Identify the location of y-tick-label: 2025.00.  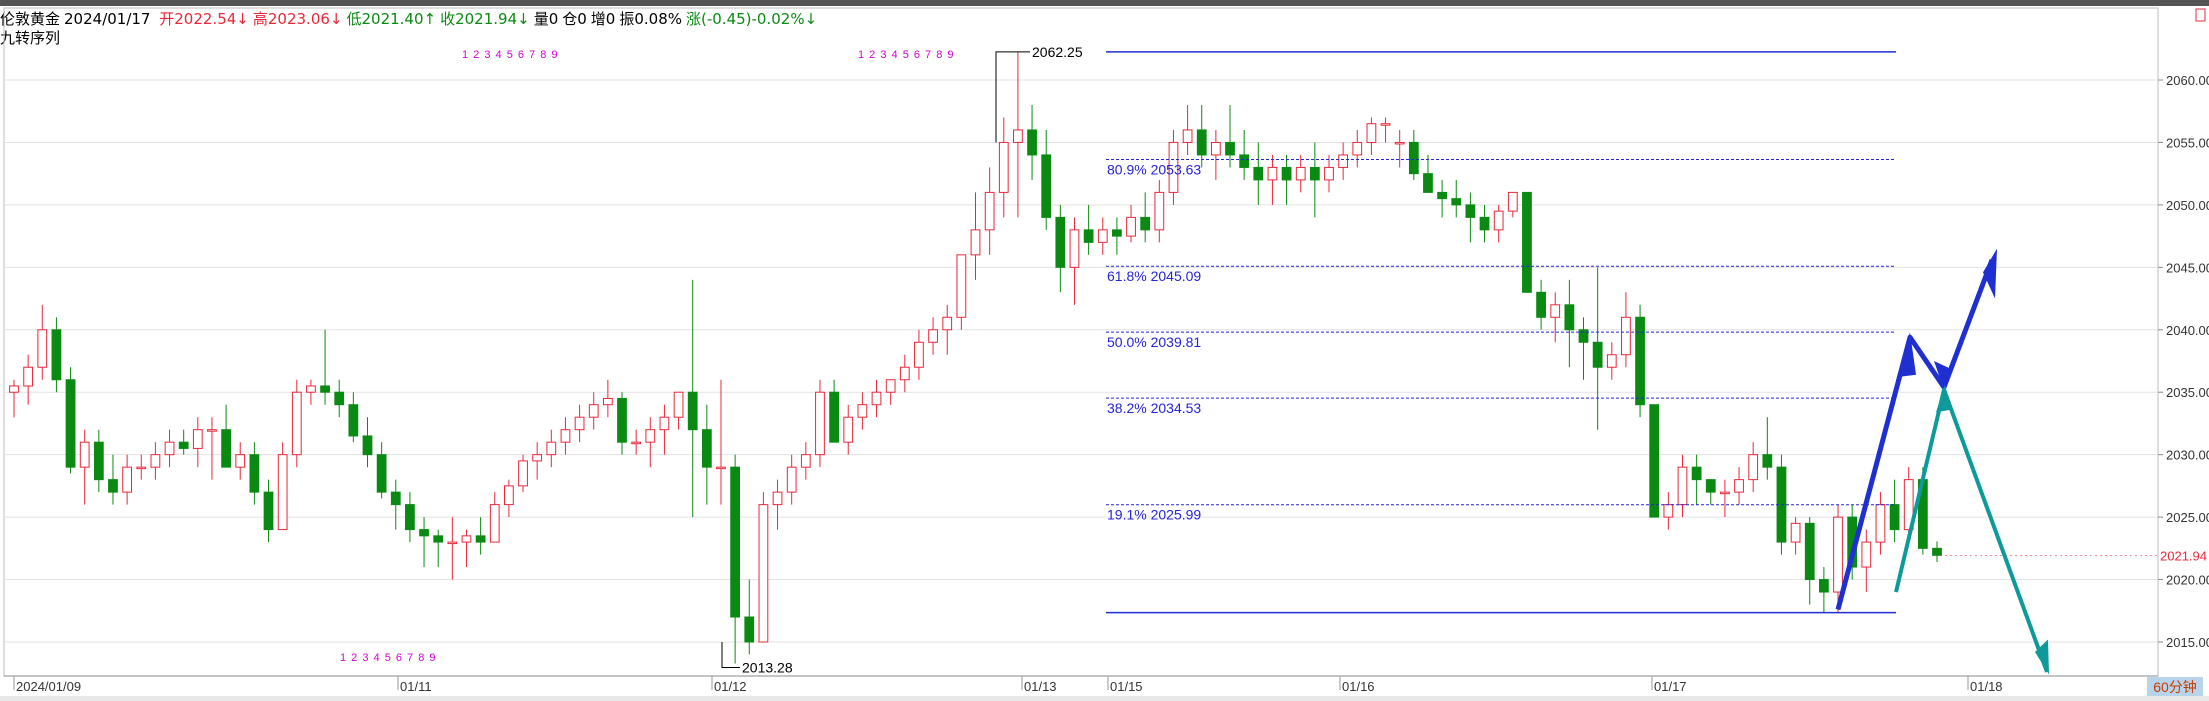
(2187, 517).